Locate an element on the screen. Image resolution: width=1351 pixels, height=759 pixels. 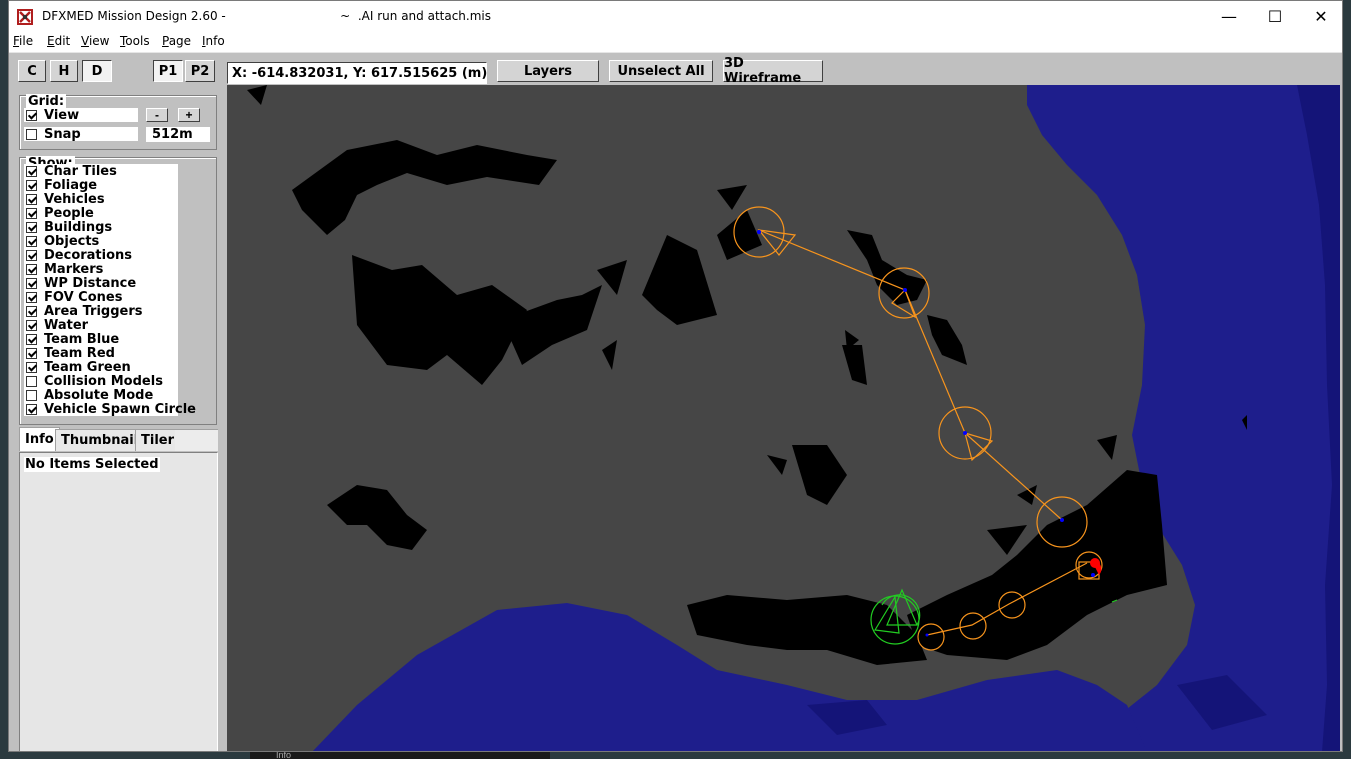
view-d-button: D is located at coordinates (97, 71).